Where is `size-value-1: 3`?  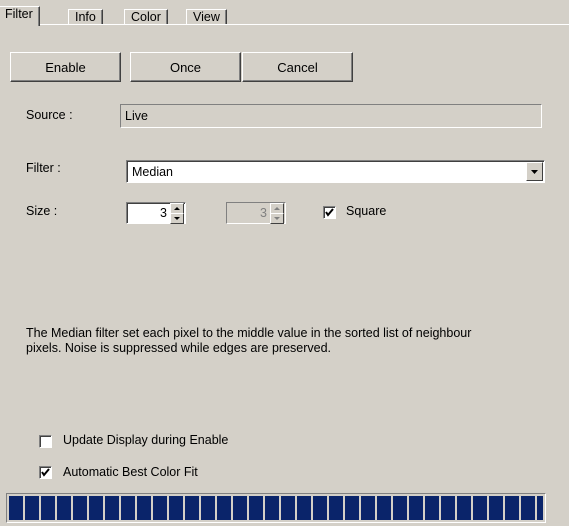
size-value-1: 3 is located at coordinates (163, 213).